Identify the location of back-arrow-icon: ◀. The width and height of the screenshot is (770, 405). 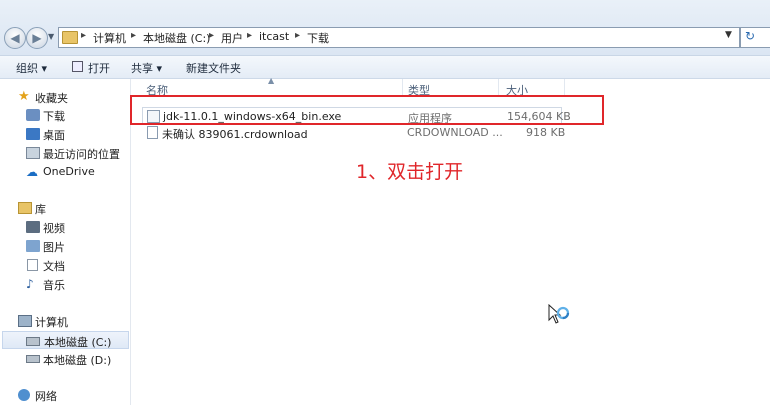
(15, 38).